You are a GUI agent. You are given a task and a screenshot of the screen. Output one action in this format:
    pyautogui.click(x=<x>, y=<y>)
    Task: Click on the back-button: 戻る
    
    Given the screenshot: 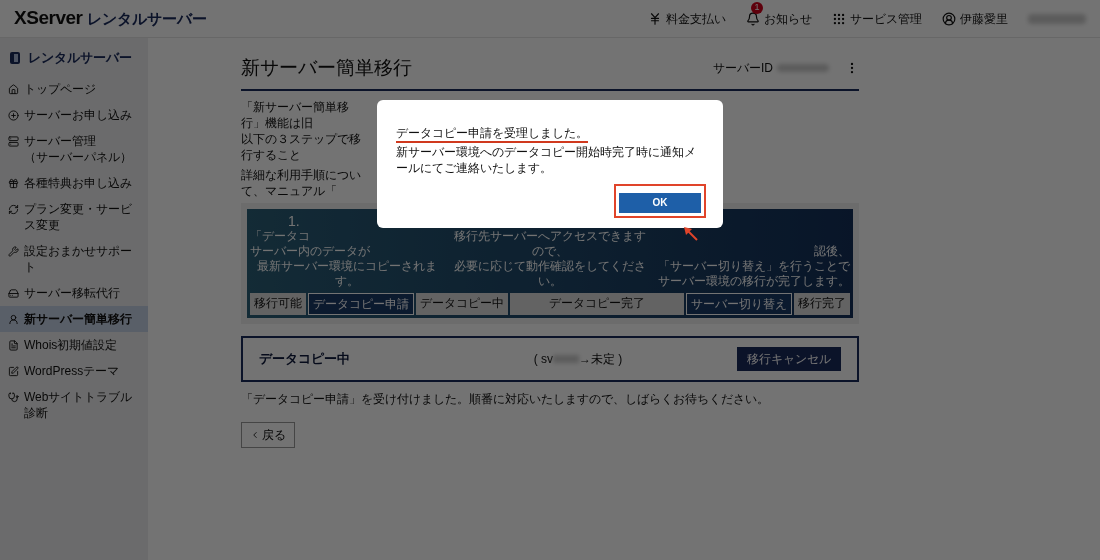 What is the action you would take?
    pyautogui.click(x=268, y=434)
    